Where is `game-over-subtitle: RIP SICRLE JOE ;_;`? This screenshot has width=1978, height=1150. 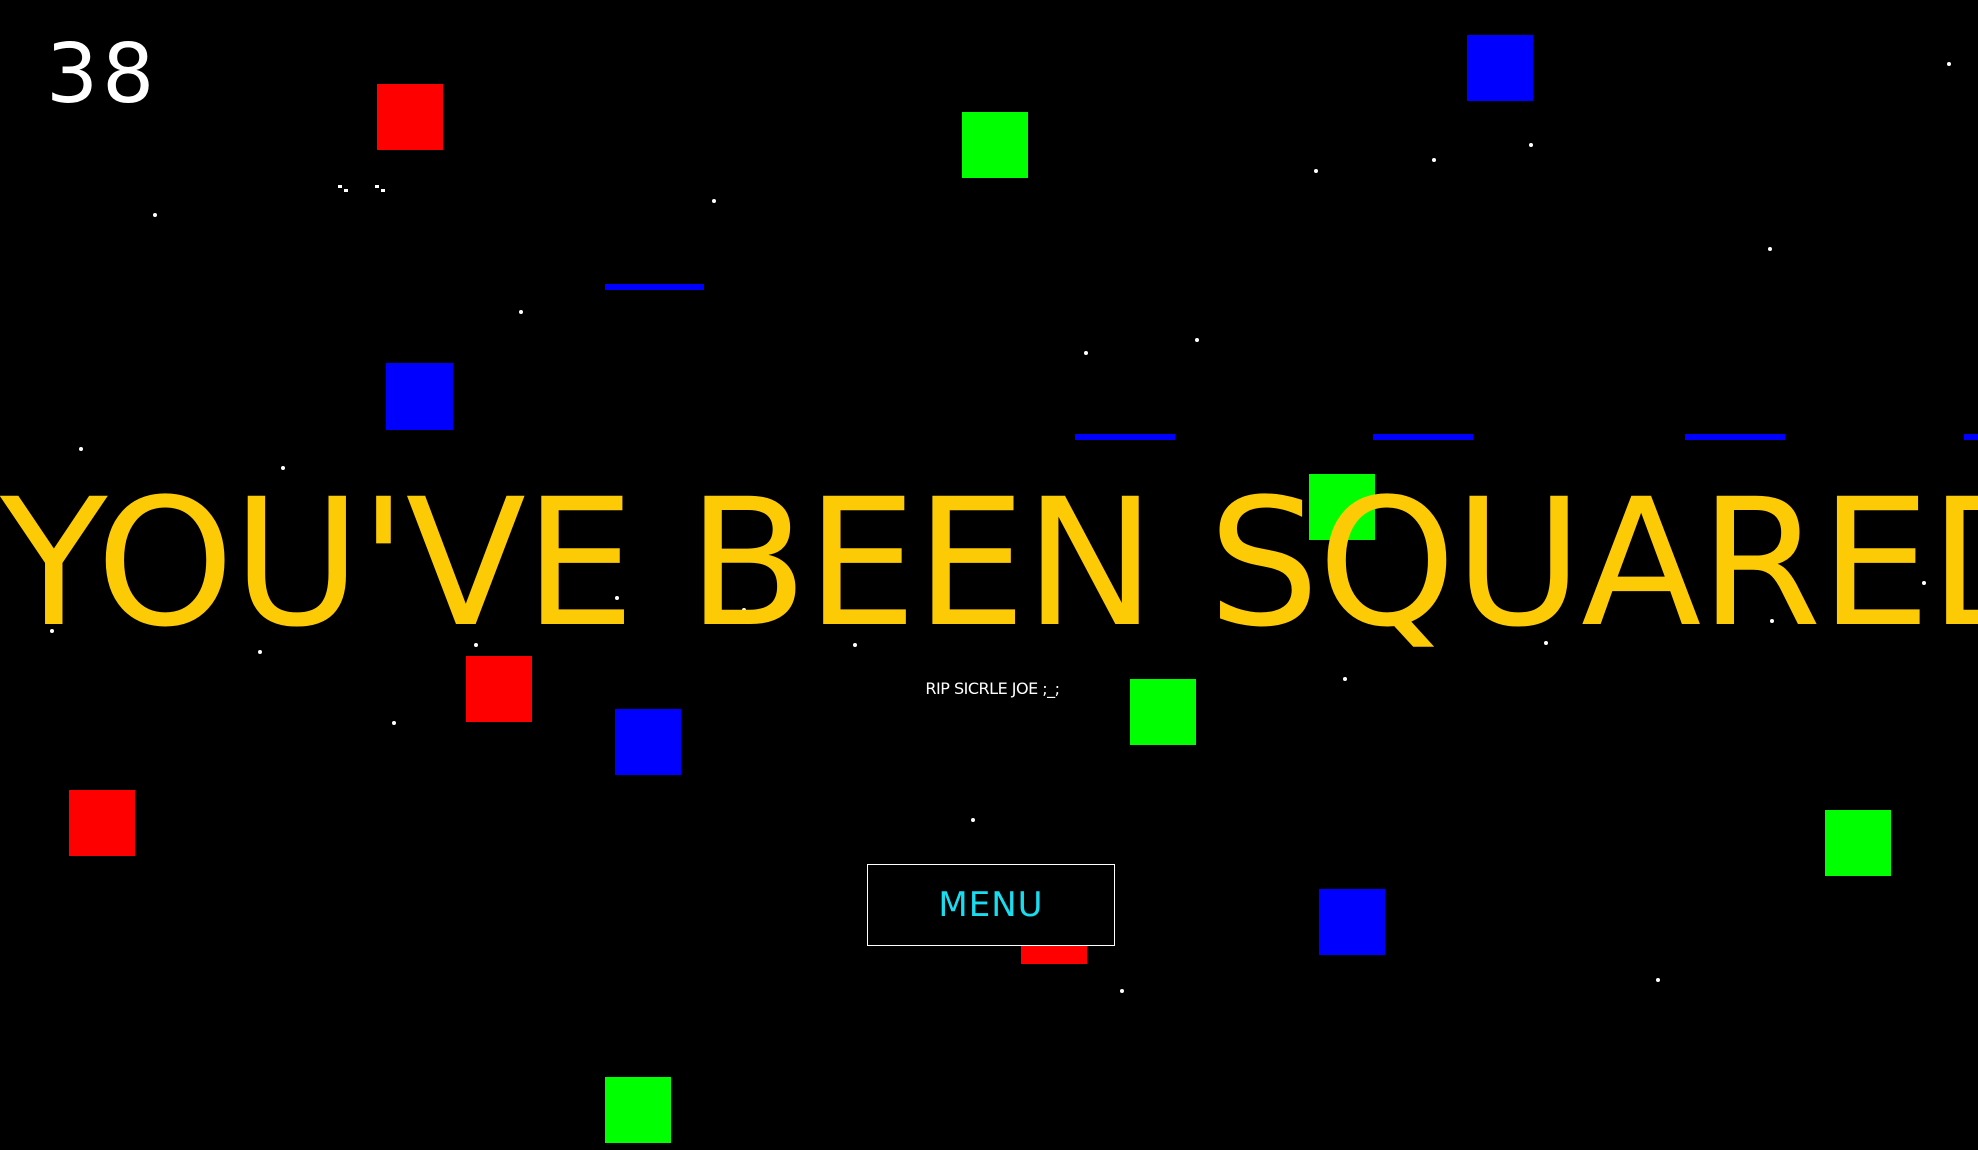
game-over-subtitle: RIP SICRLE JOE ;_; is located at coordinates (992, 688).